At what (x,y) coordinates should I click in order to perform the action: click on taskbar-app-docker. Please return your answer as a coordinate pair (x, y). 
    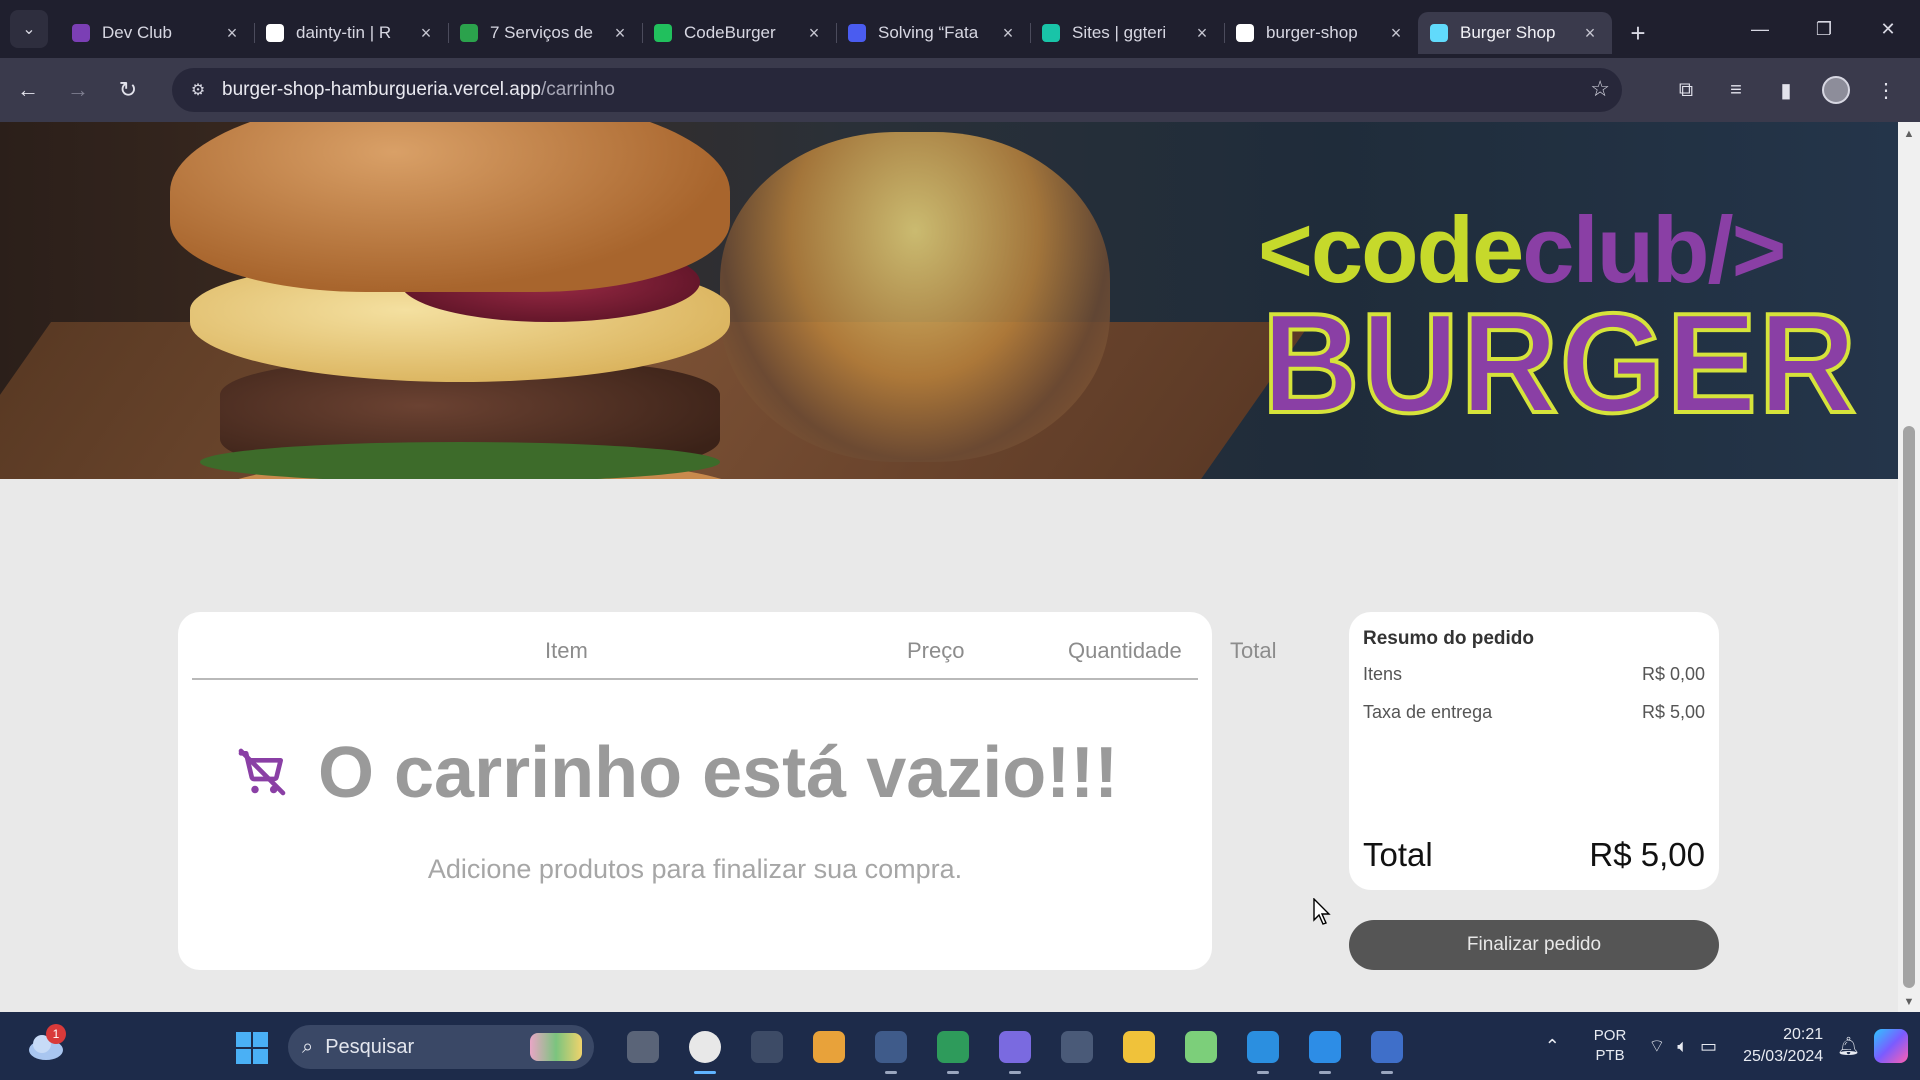
    Looking at the image, I should click on (1325, 1048).